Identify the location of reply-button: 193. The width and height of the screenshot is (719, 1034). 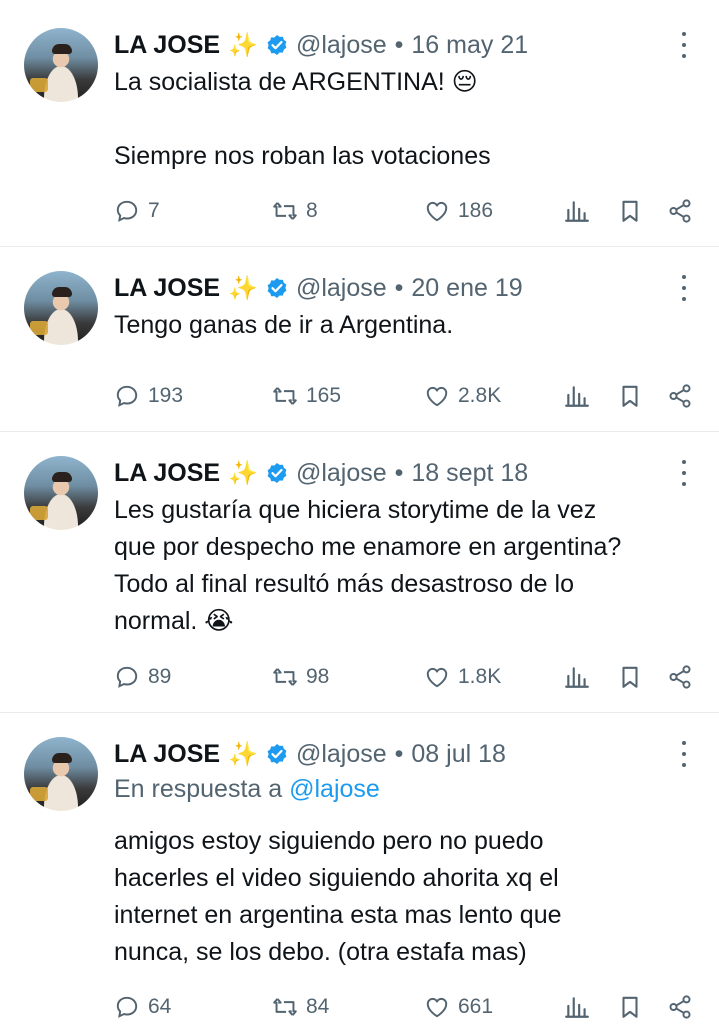
(148, 396).